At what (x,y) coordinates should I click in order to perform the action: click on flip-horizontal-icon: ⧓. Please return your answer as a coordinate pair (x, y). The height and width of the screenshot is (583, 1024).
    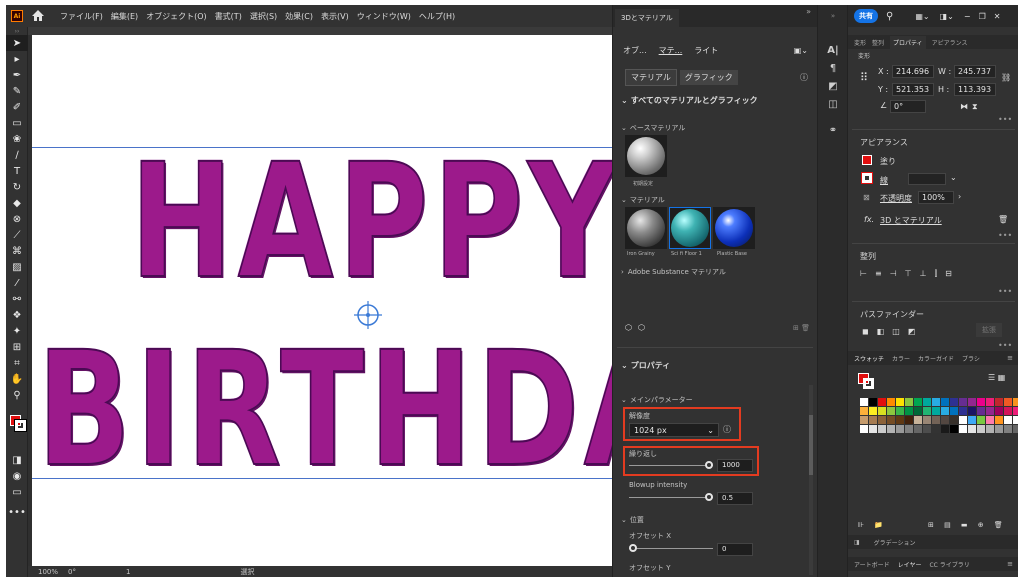
    Looking at the image, I should click on (964, 106).